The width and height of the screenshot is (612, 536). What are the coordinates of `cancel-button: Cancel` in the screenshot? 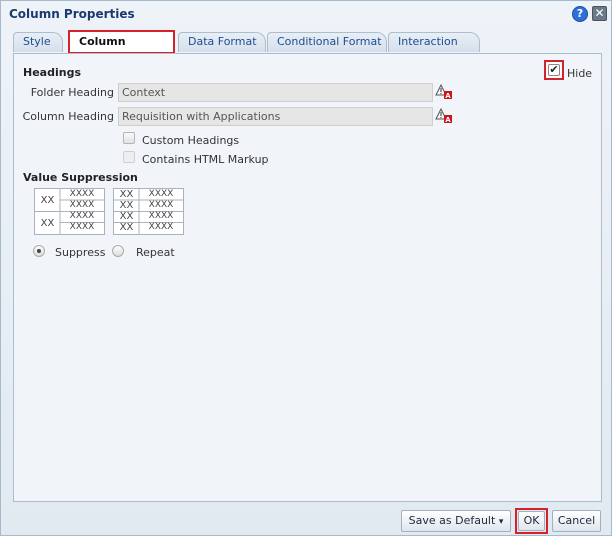 It's located at (576, 521).